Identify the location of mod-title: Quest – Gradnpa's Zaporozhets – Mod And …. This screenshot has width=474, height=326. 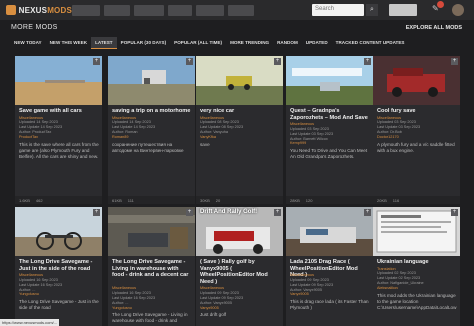
(330, 114).